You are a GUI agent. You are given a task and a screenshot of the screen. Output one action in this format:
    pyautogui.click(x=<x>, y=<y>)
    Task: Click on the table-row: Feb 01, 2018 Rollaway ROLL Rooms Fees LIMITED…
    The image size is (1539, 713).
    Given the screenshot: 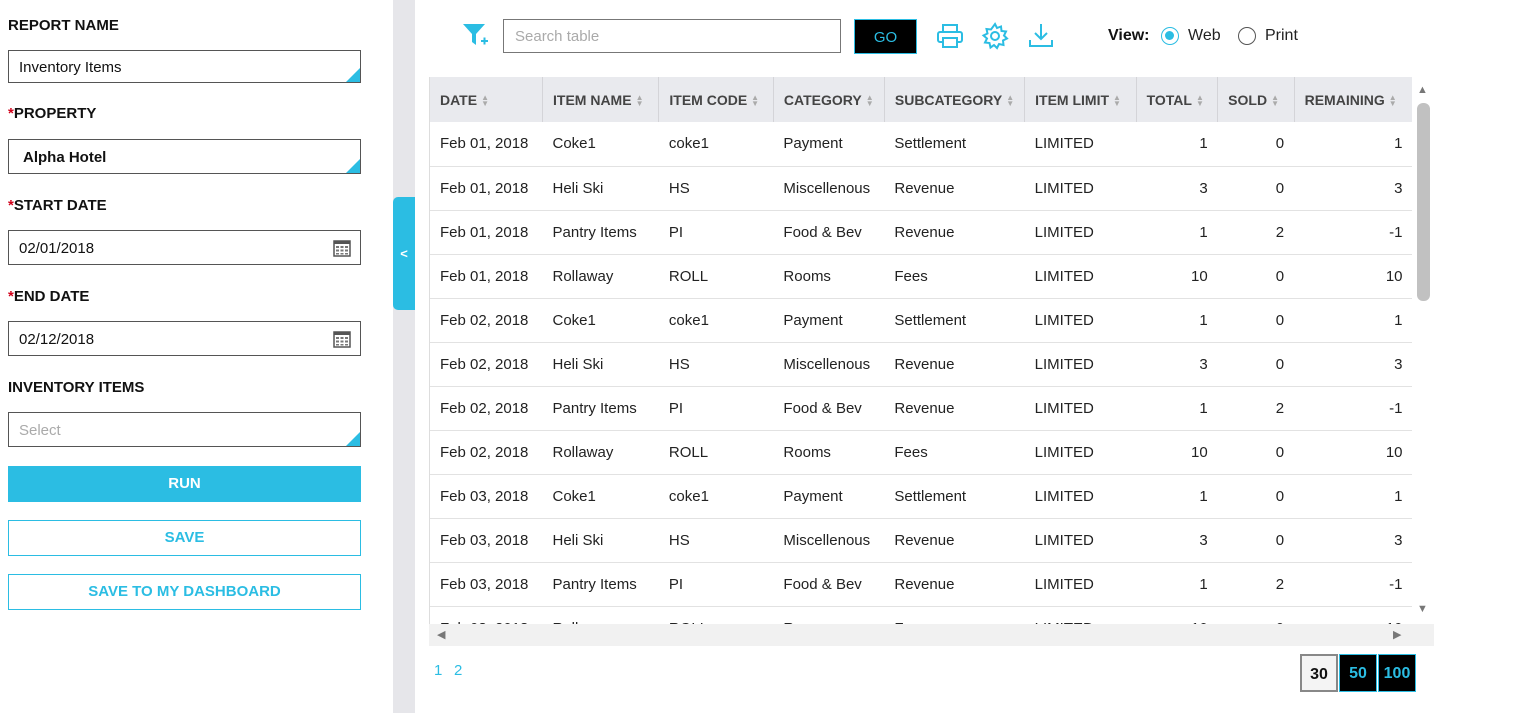 What is the action you would take?
    pyautogui.click(x=921, y=276)
    